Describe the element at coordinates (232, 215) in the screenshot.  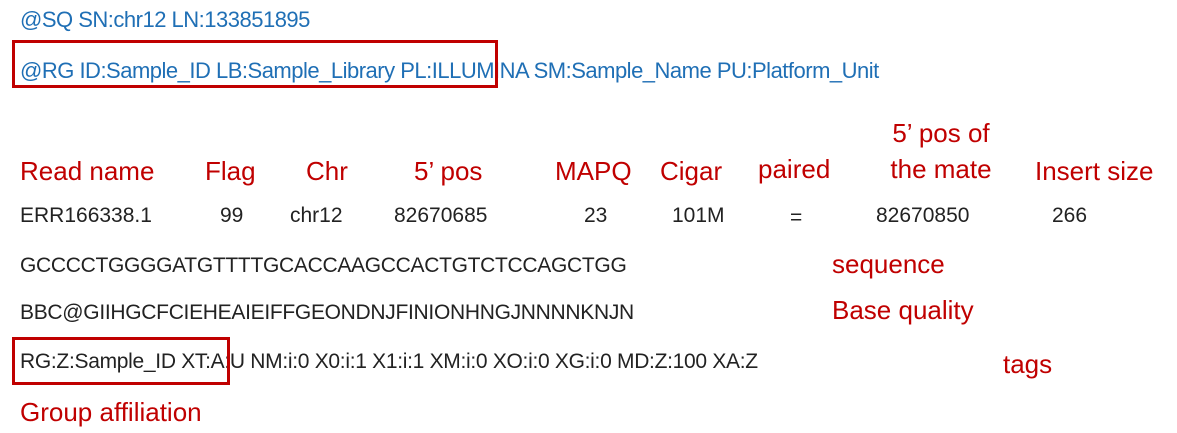
I see `value-flag: 99` at that location.